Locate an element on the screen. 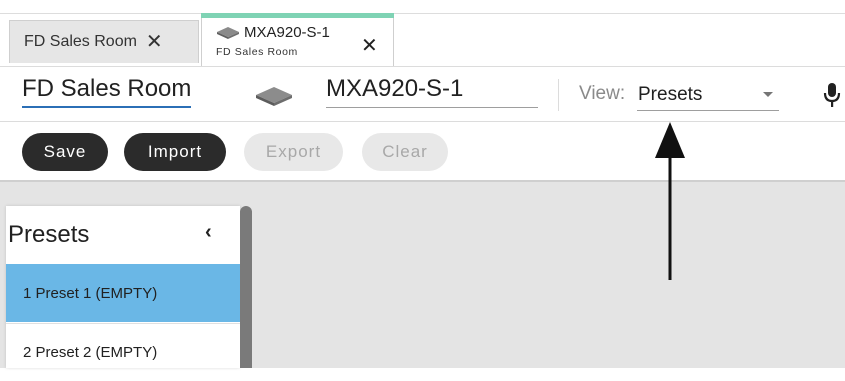  preset-list-item: 1 Preset 1 (EMPTY) is located at coordinates (123, 293).